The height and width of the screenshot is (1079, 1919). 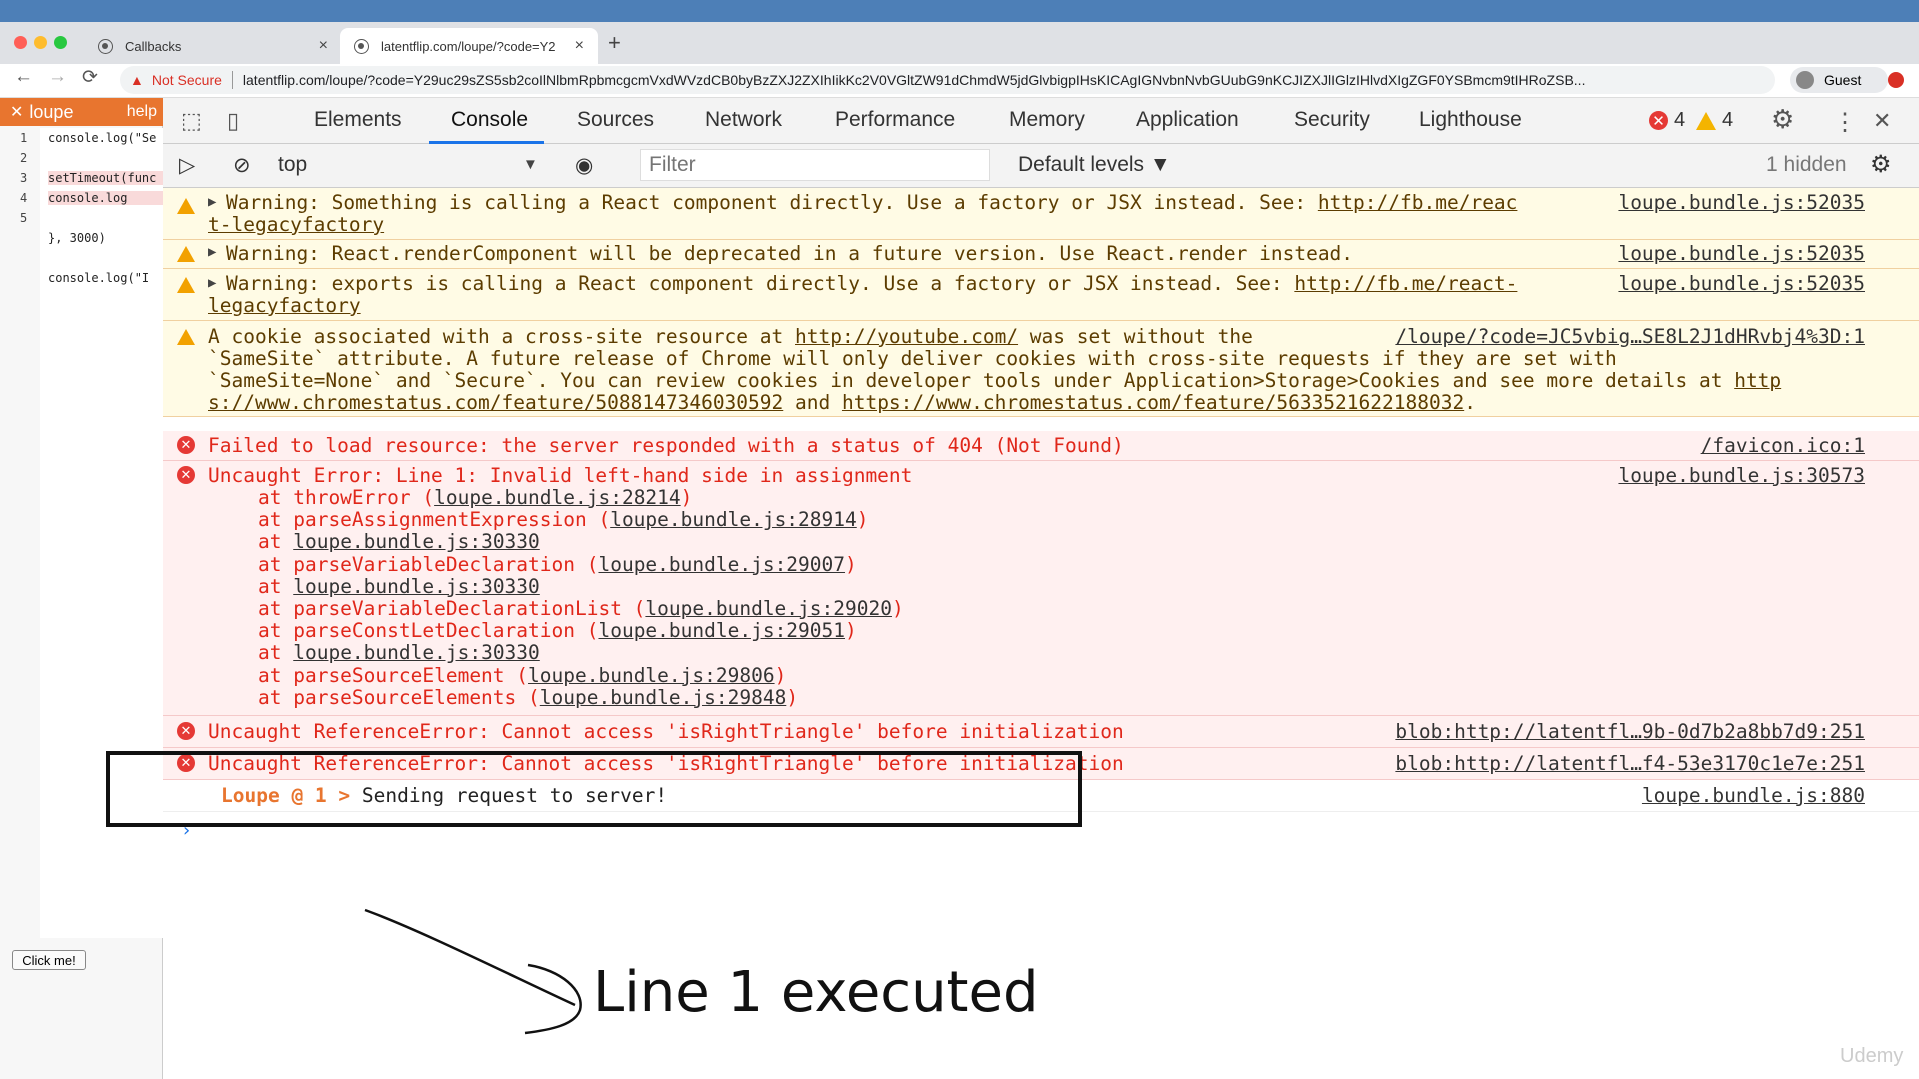 What do you see at coordinates (1881, 164) in the screenshot?
I see `console-settings-gear-icon: ⚙` at bounding box center [1881, 164].